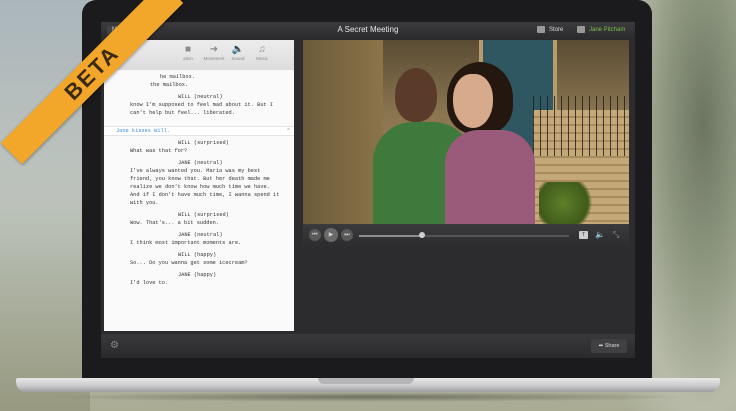 Image resolution: width=736 pixels, height=411 pixels. What do you see at coordinates (144, 203) in the screenshot?
I see `script-line: with you.` at bounding box center [144, 203].